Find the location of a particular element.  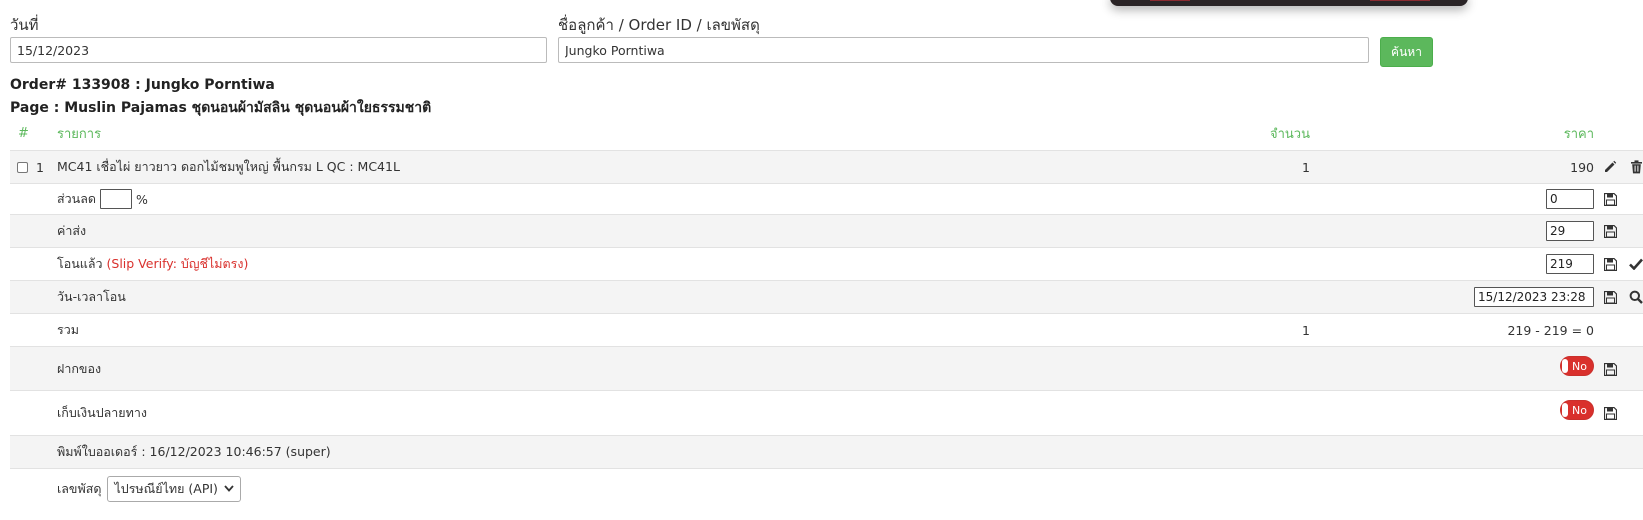

transfer-time-cell is located at coordinates (1502, 297).